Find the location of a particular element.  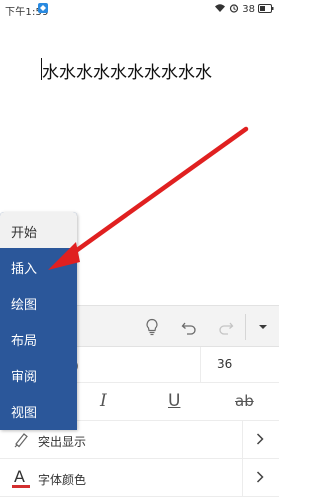

menu-item-view: 视图 is located at coordinates (38, 410).